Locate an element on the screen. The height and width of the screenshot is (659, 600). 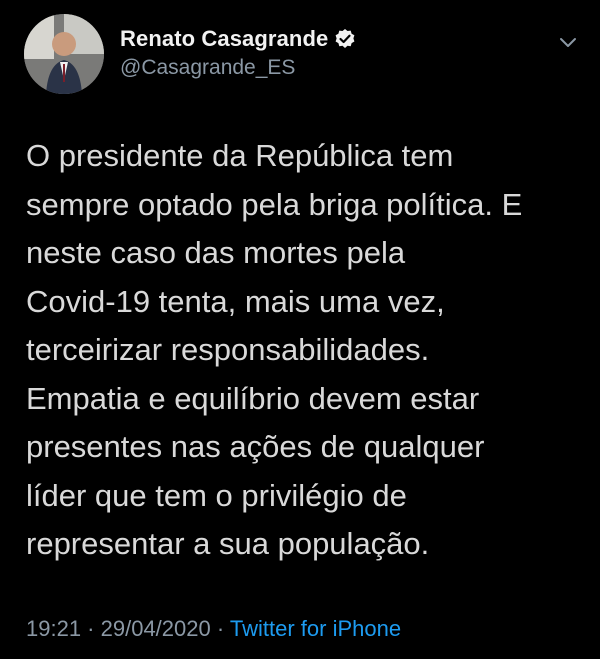
tweet-meta: 19:21 · 29/04/2020 · Twitter for iPhone is located at coordinates (213, 629).